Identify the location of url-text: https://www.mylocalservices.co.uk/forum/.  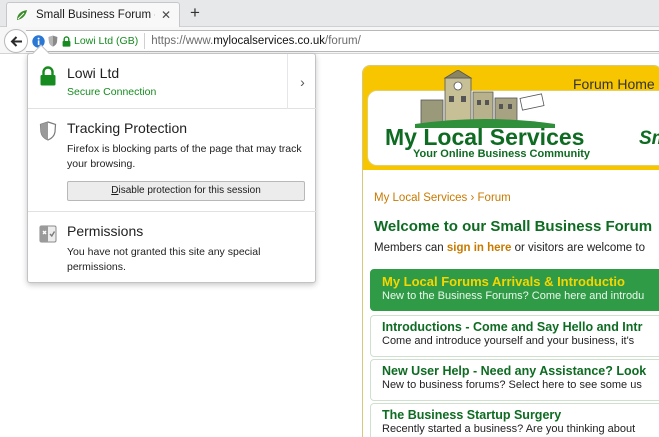
(256, 41).